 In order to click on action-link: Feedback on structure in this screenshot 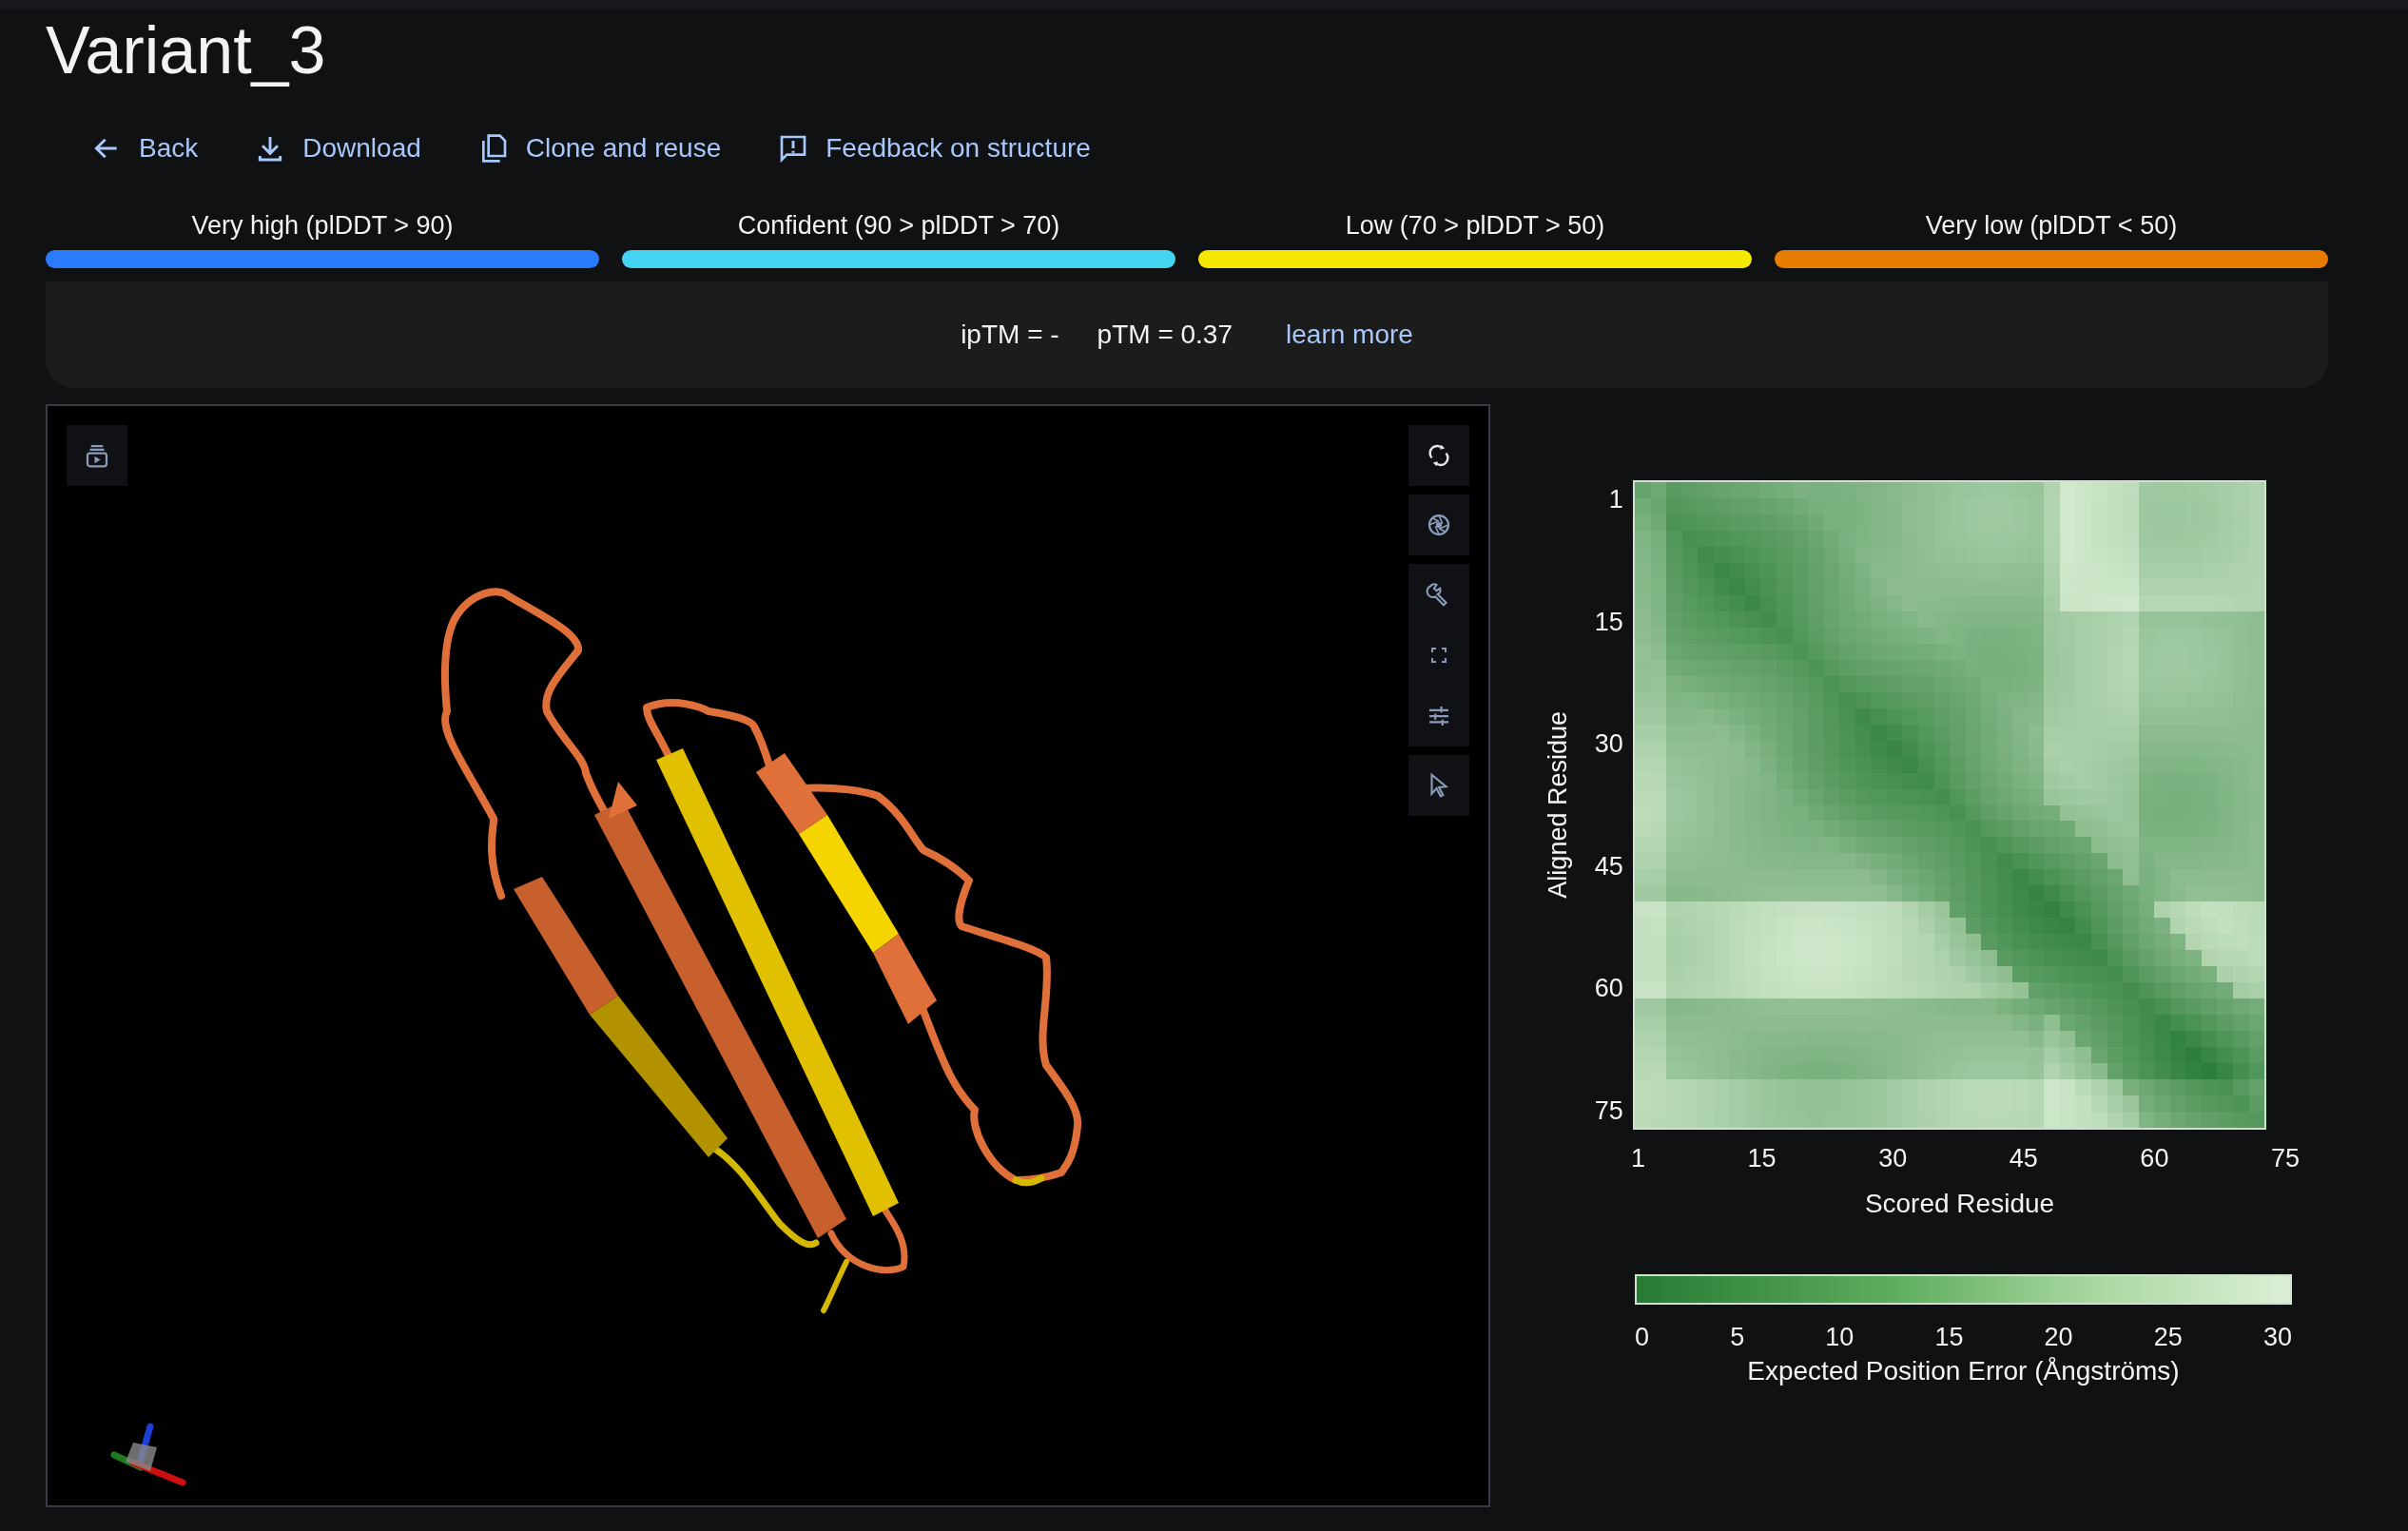, I will do `click(934, 148)`.